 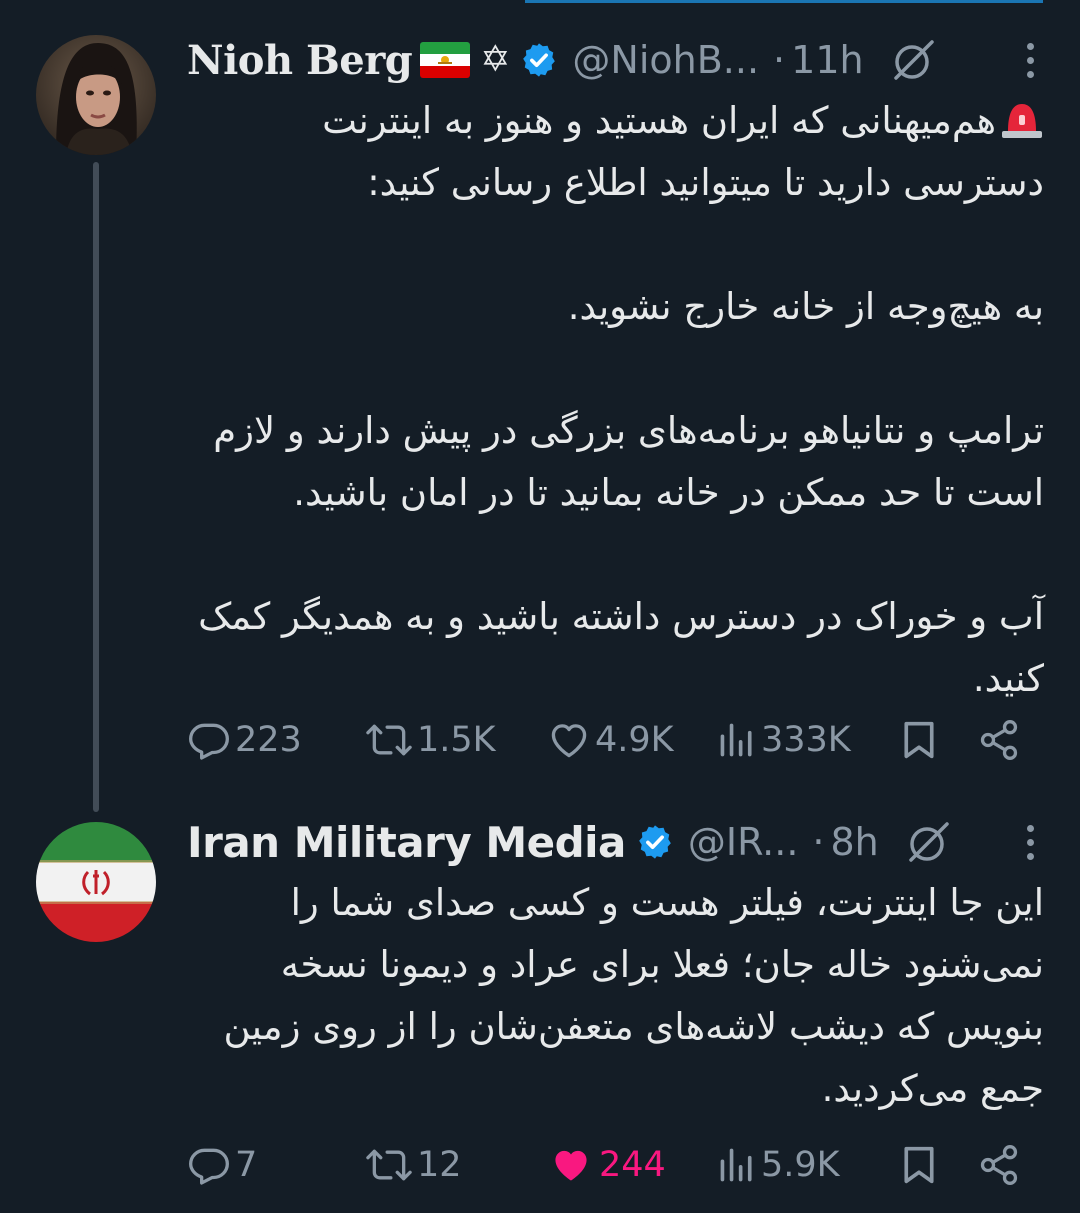 What do you see at coordinates (445, 60) in the screenshot?
I see `iran-lion-sun-flag-icon` at bounding box center [445, 60].